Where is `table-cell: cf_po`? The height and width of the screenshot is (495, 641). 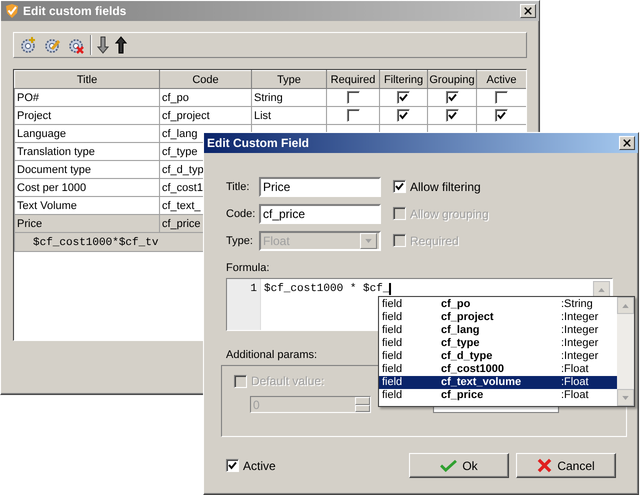 table-cell: cf_po is located at coordinates (206, 97).